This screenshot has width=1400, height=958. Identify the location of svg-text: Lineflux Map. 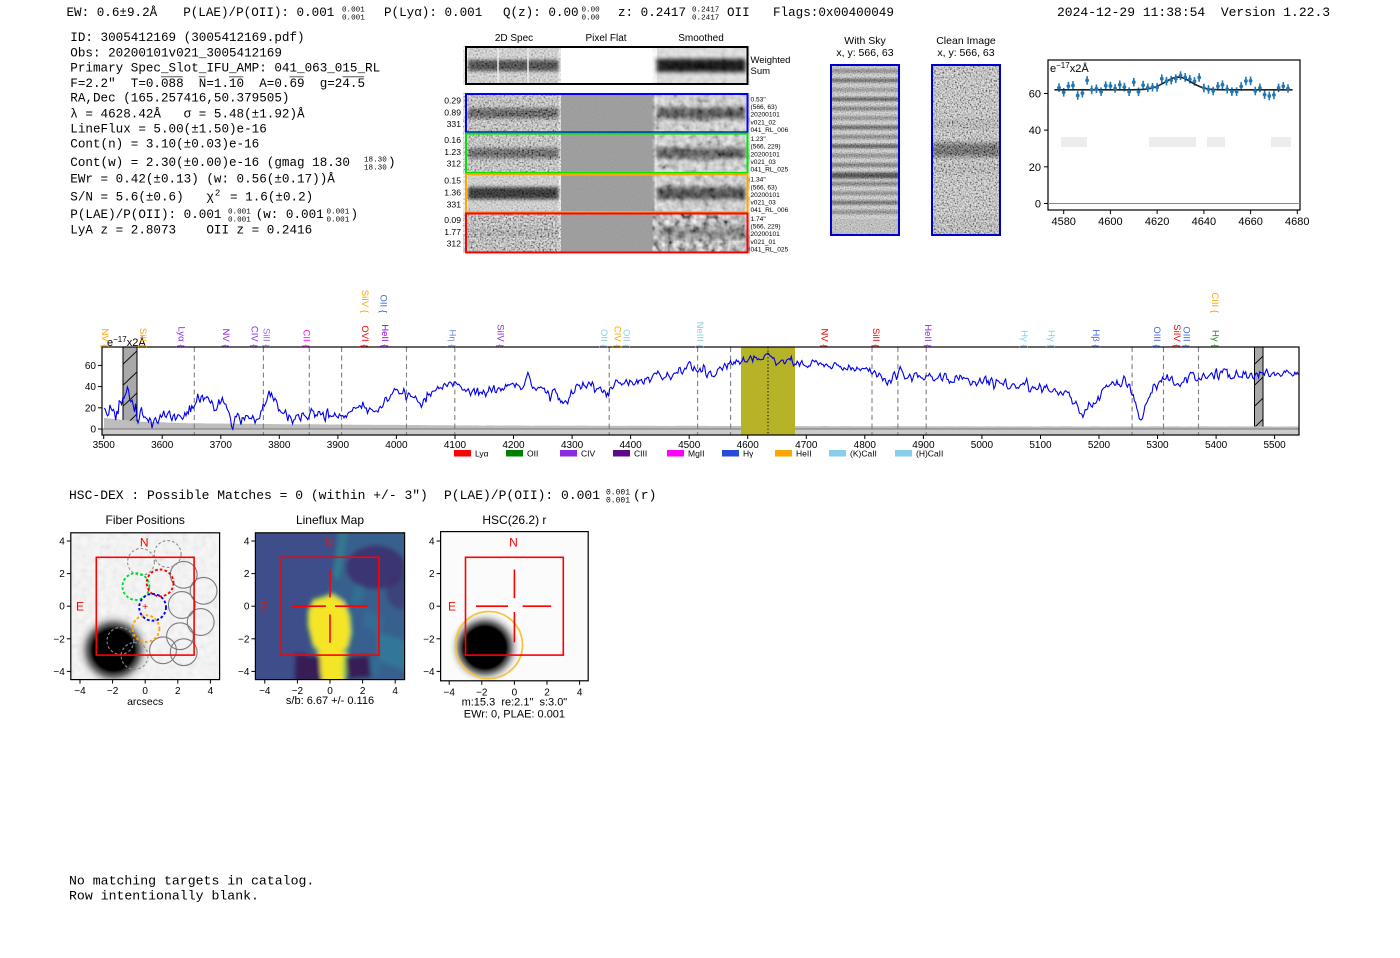
(330, 520).